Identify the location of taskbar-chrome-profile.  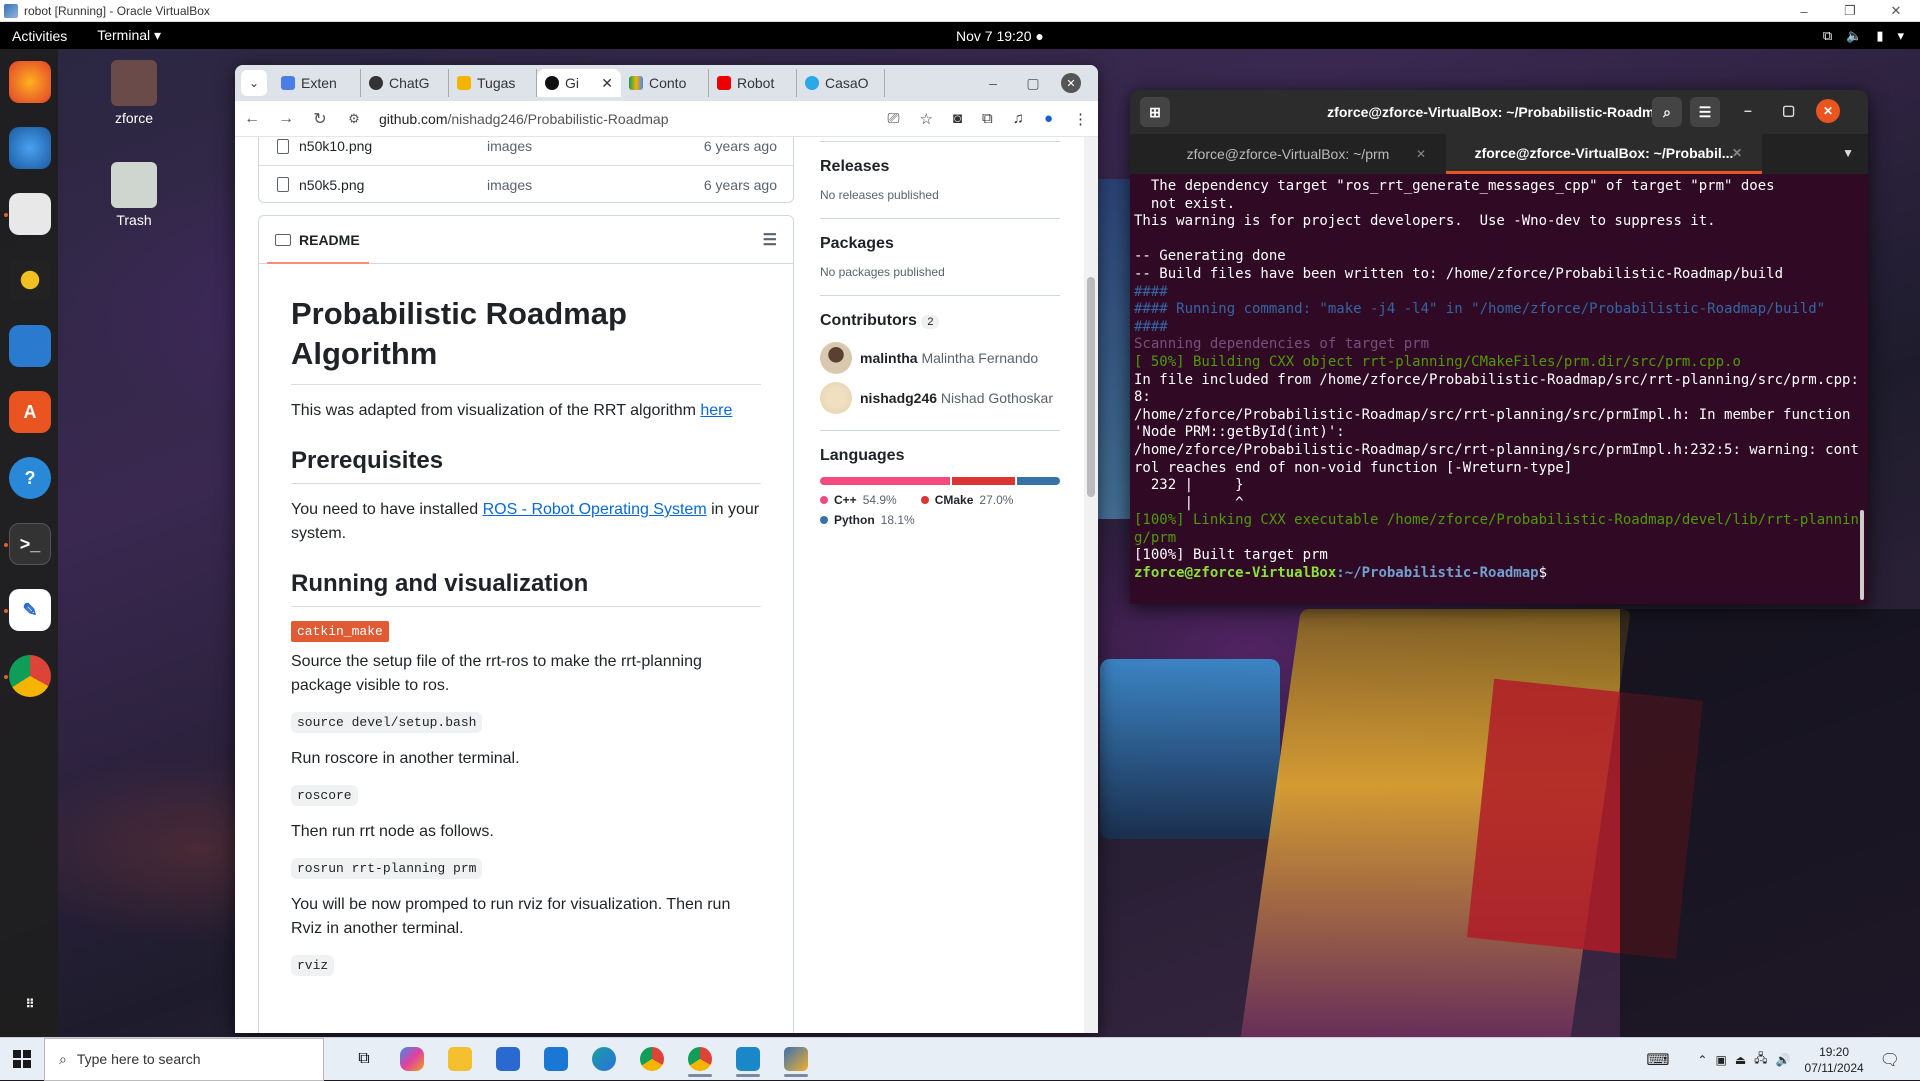
(700, 1059).